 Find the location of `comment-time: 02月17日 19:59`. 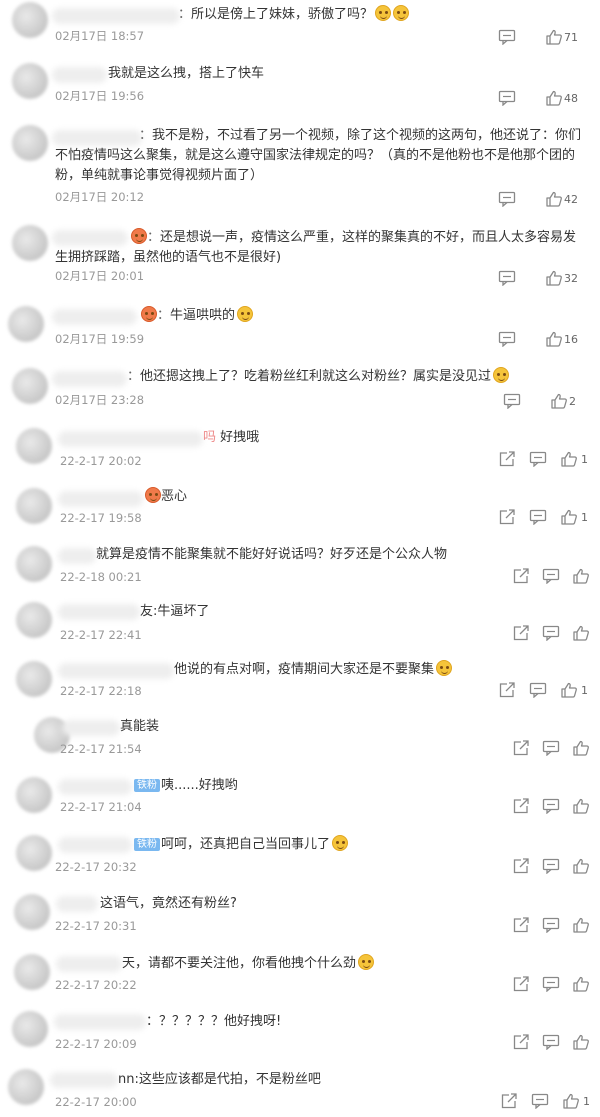

comment-time: 02月17日 19:59 is located at coordinates (100, 339).